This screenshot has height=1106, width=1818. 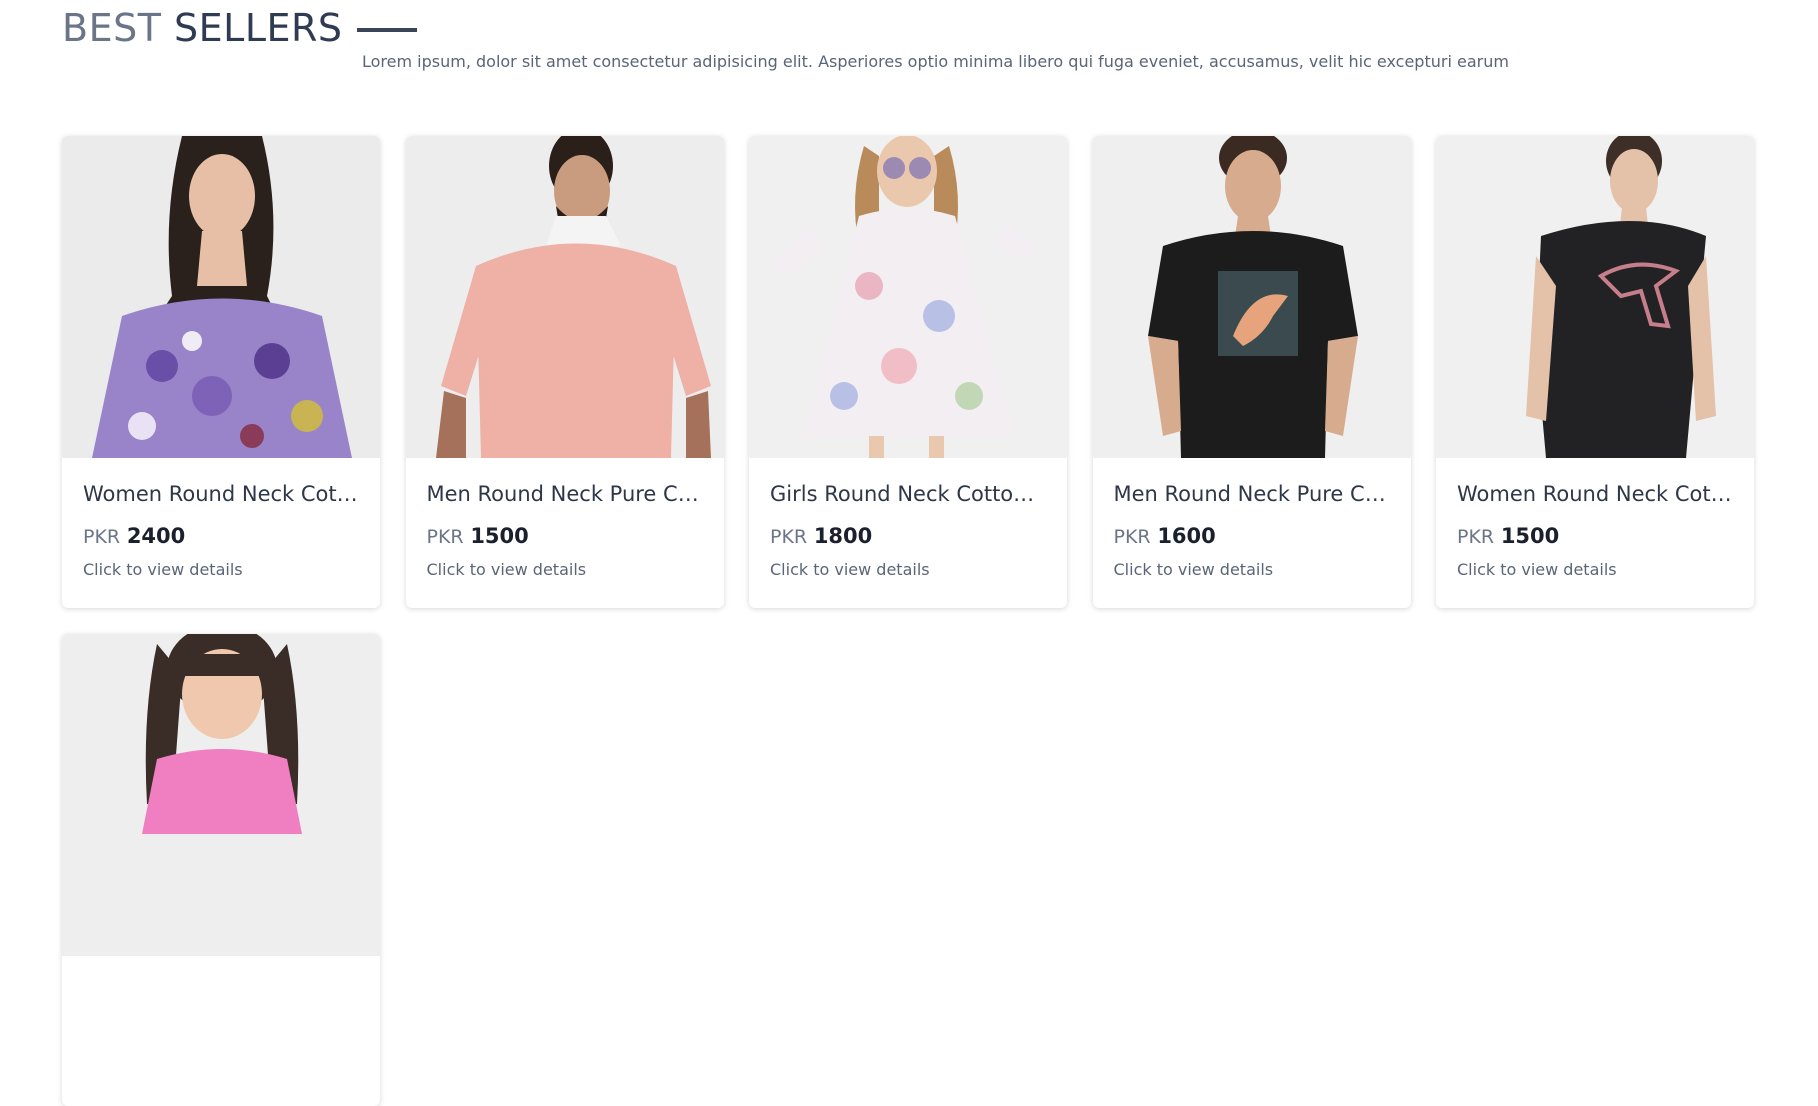 What do you see at coordinates (258, 28) in the screenshot?
I see `section-title-part2: SELLERS` at bounding box center [258, 28].